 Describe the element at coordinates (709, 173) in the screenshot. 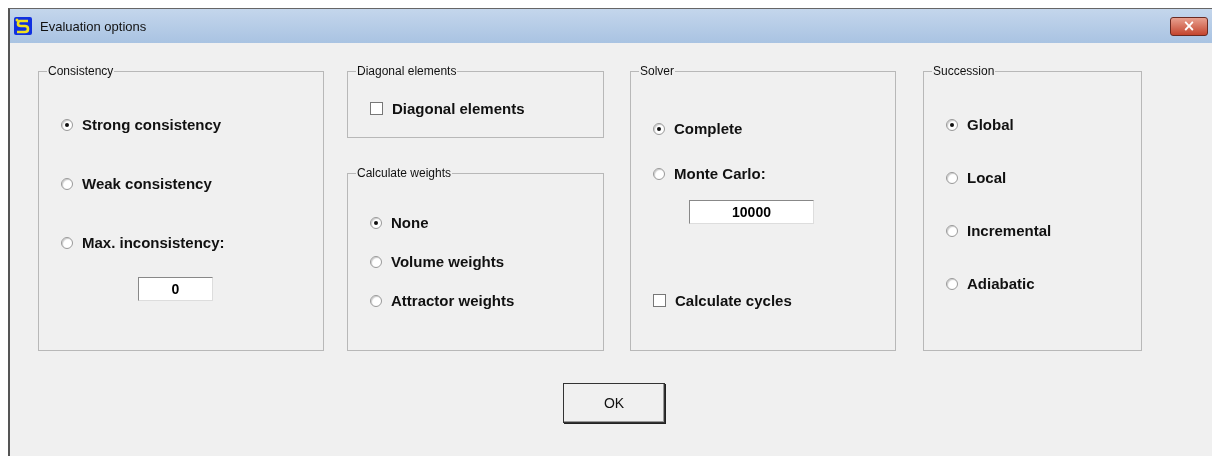

I see `radio-option: Monte Carlo:` at that location.